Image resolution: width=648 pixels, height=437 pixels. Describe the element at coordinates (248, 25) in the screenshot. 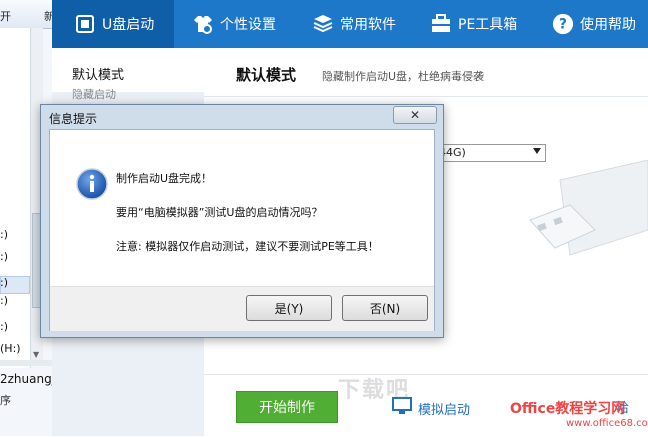

I see `tab-label: 个性设置` at that location.